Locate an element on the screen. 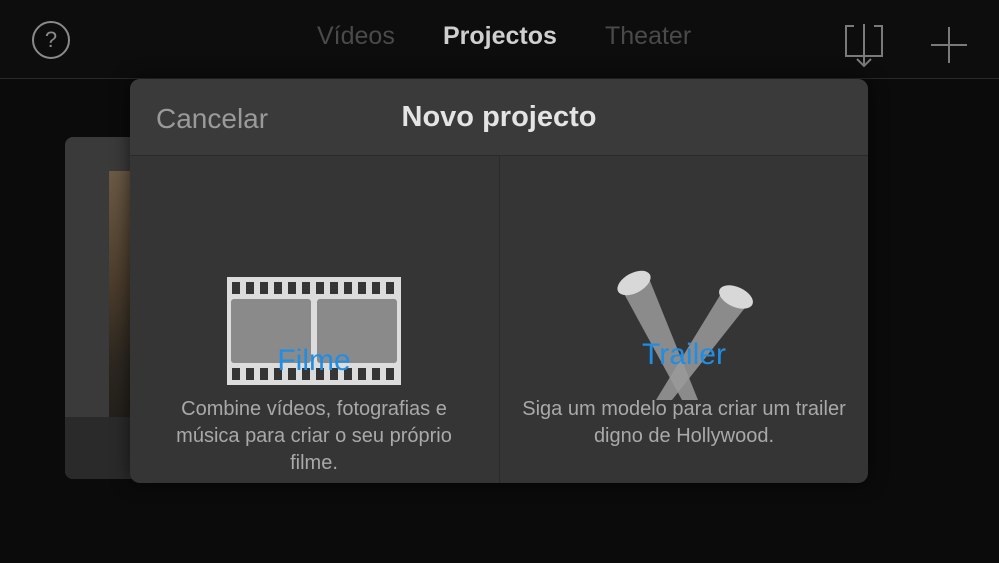  import-icon is located at coordinates (864, 46).